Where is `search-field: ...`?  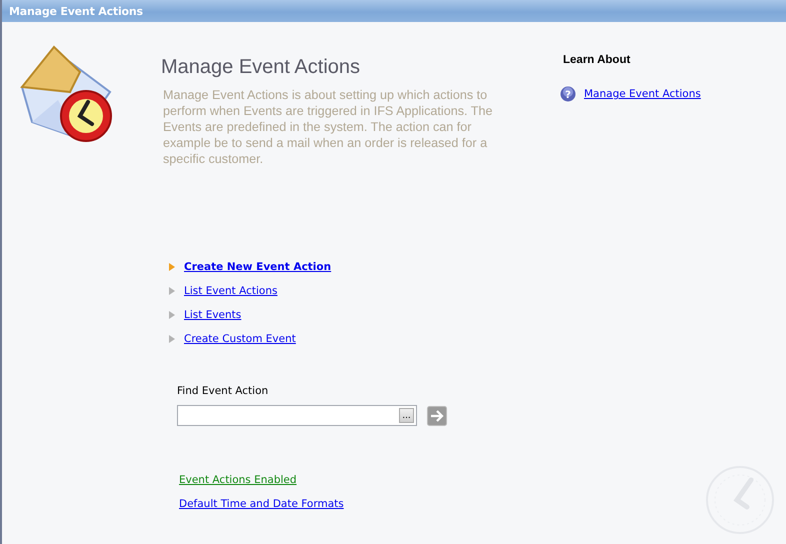 search-field: ... is located at coordinates (297, 415).